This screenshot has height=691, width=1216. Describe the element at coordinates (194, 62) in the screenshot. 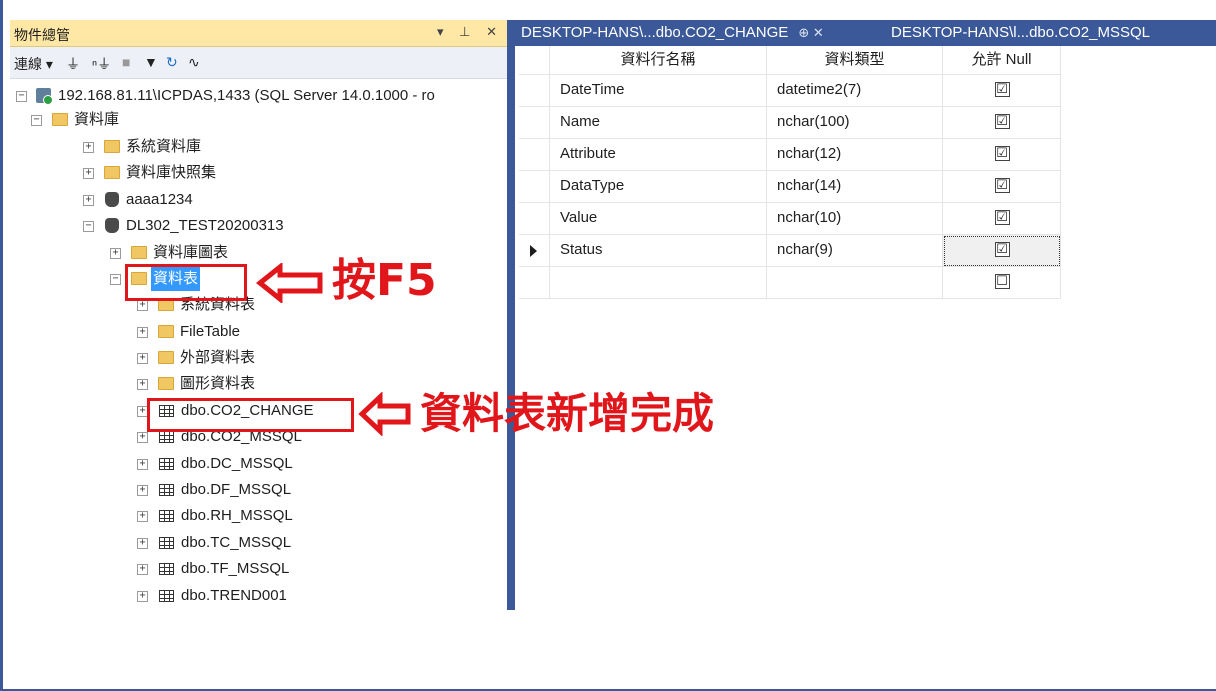

I see `activity-monitor-icon: ∿` at that location.